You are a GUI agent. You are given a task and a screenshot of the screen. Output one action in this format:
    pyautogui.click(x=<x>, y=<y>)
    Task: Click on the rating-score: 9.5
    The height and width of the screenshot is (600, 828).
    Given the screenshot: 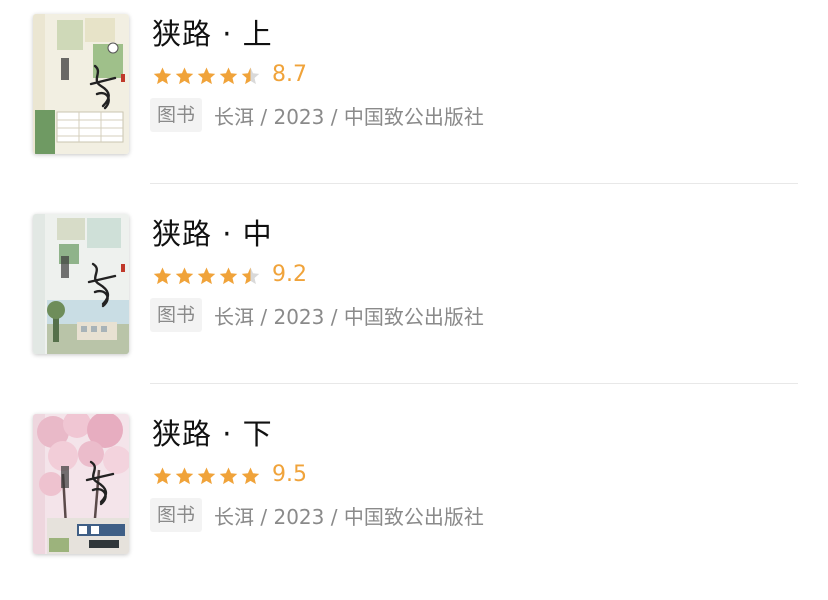 What is the action you would take?
    pyautogui.click(x=289, y=474)
    